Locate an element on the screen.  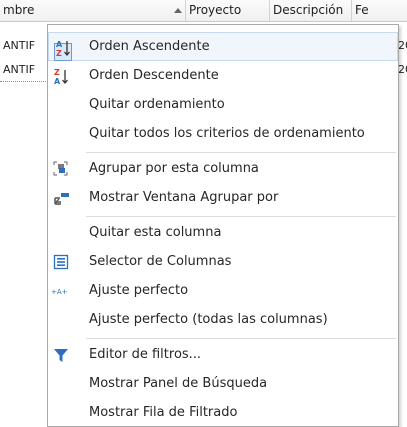
sort-ascending-icon: A Z is located at coordinates (62, 49).